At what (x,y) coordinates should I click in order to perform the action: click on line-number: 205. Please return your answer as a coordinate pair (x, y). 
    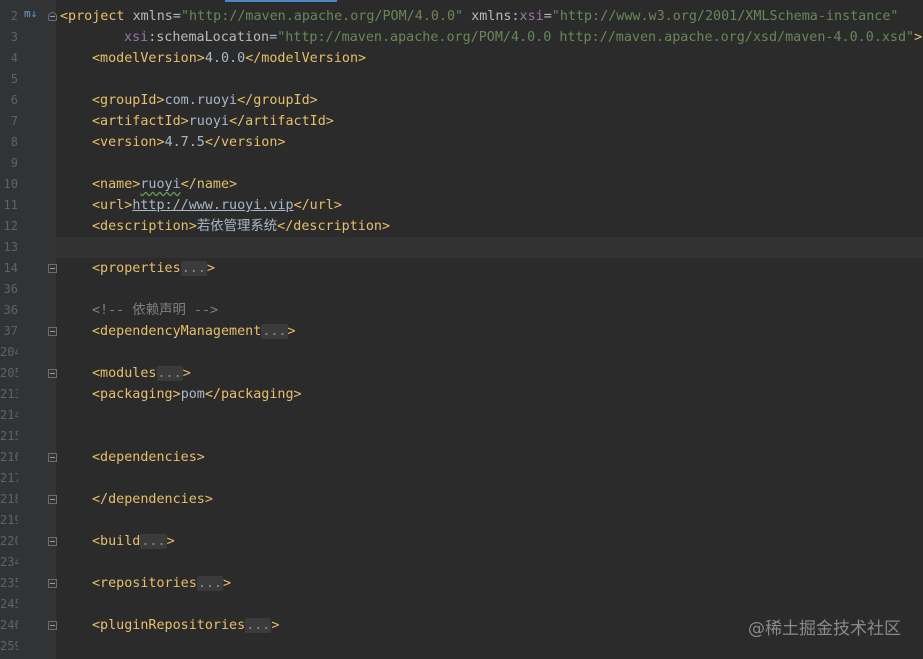
    Looking at the image, I should click on (9, 373).